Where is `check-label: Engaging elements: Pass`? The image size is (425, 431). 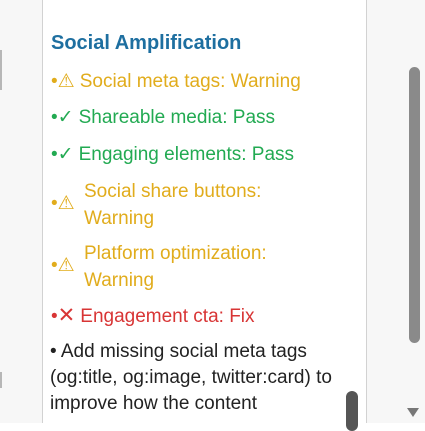 check-label: Engaging elements: Pass is located at coordinates (186, 154).